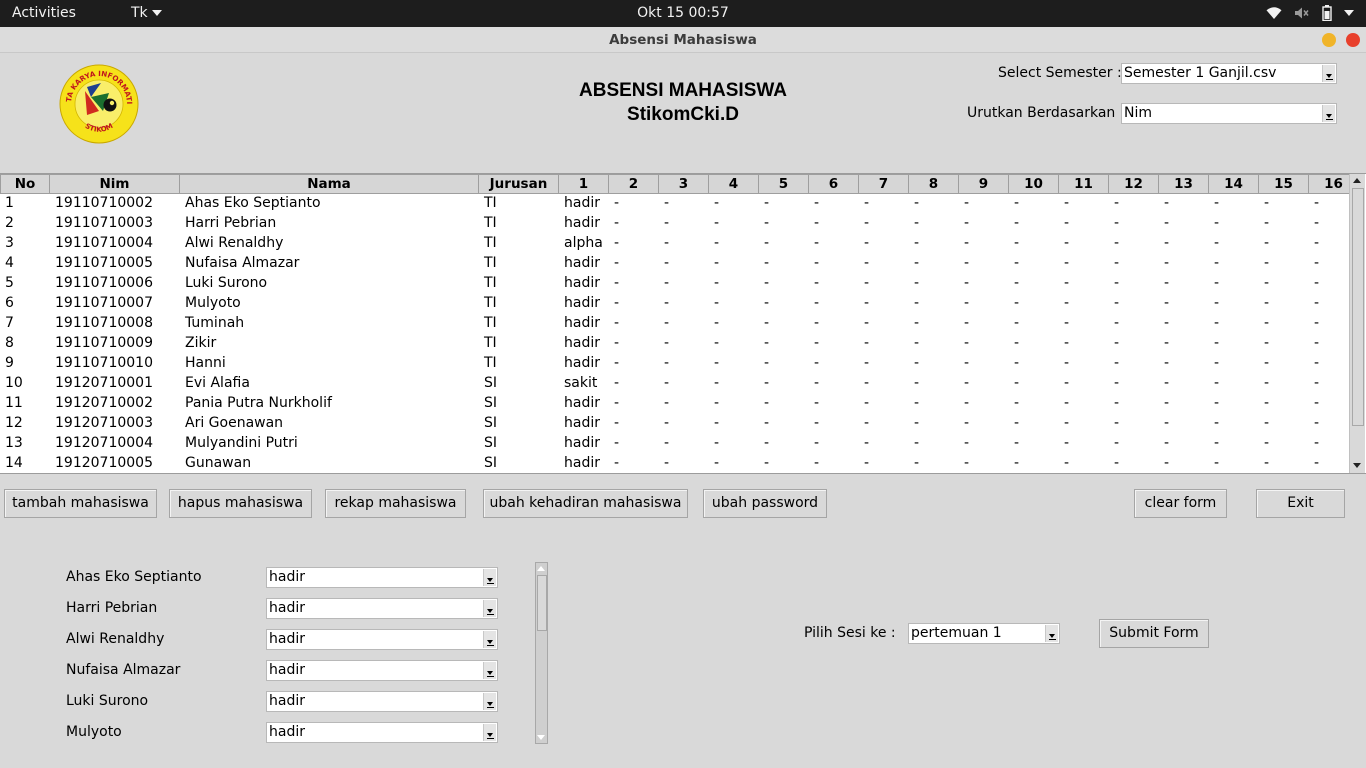  Describe the element at coordinates (1234, 184) in the screenshot. I see `column-header: 14` at that location.